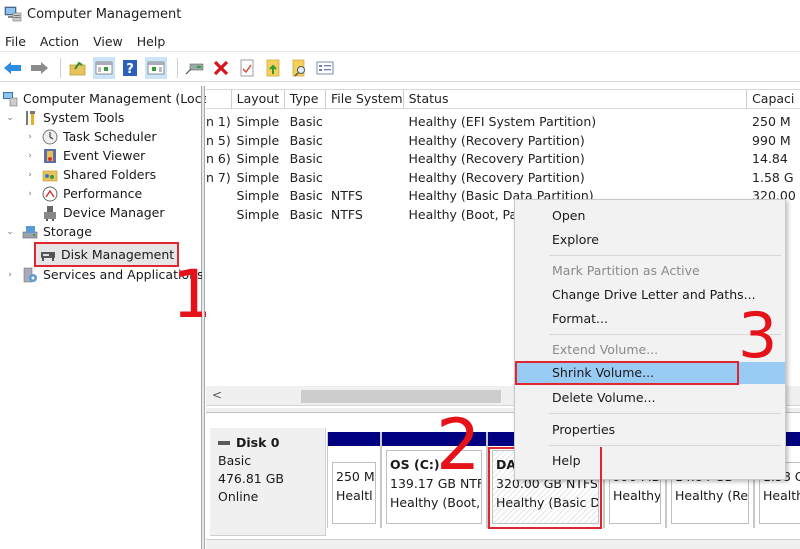 The image size is (800, 549). Describe the element at coordinates (16, 41) in the screenshot. I see `menu-file: File` at that location.